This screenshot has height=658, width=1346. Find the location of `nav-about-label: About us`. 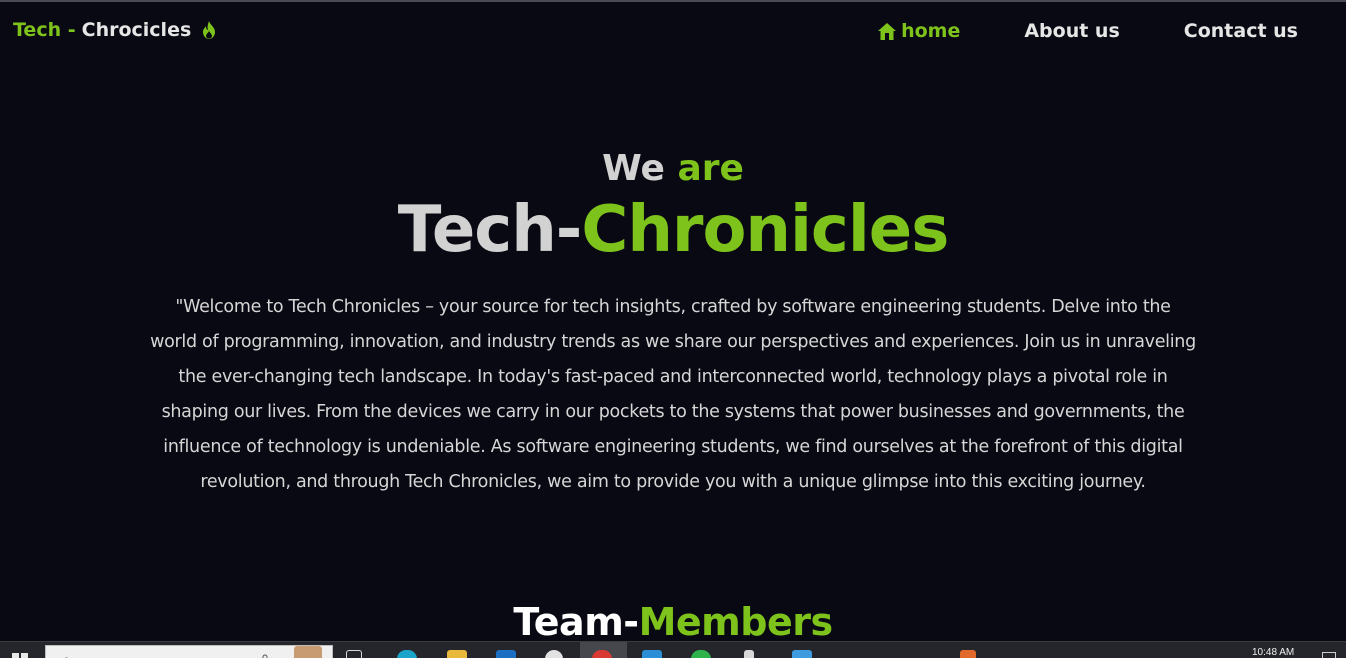

nav-about-label: About us is located at coordinates (1072, 31).